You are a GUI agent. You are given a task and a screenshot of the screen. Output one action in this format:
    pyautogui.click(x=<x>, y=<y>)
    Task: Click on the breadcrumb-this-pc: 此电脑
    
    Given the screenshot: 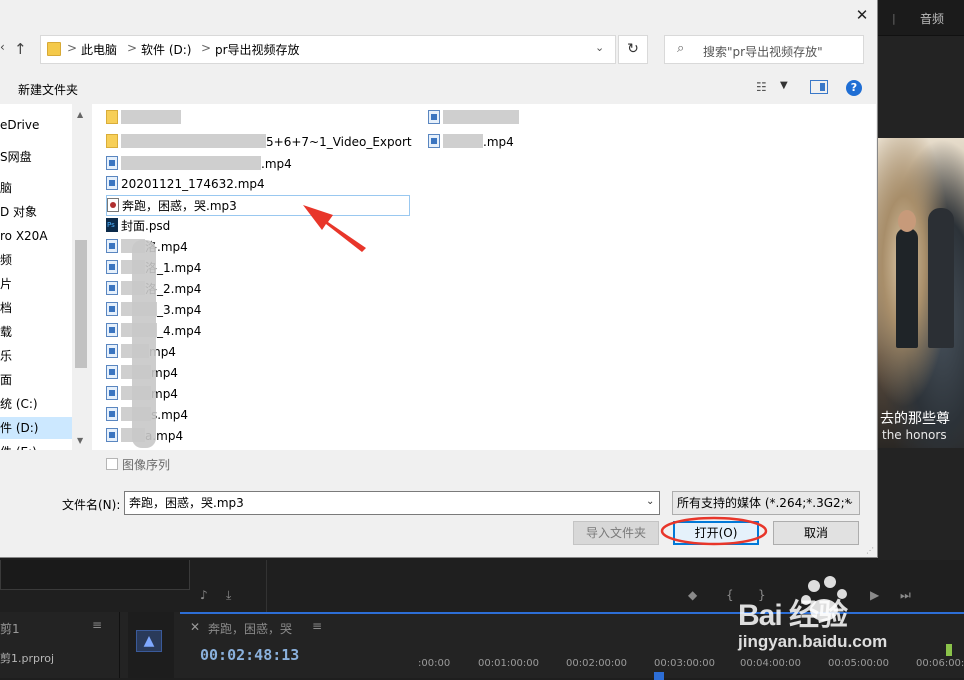 What is the action you would take?
    pyautogui.click(x=99, y=49)
    